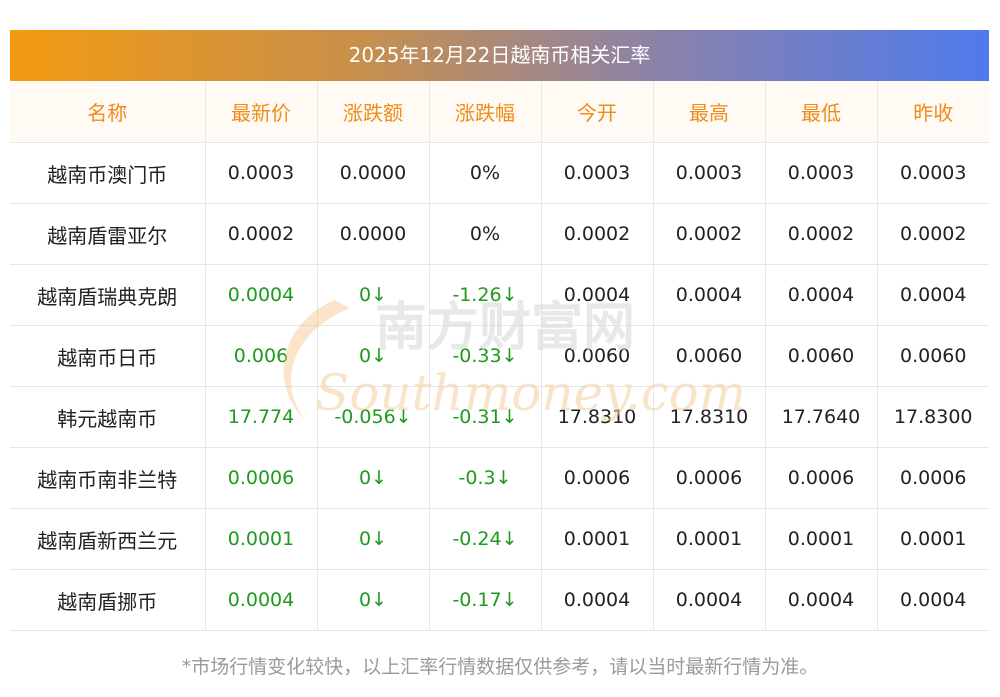 This screenshot has height=697, width=1000. What do you see at coordinates (597, 234) in the screenshot?
I see `cell-open: 0.0002` at bounding box center [597, 234].